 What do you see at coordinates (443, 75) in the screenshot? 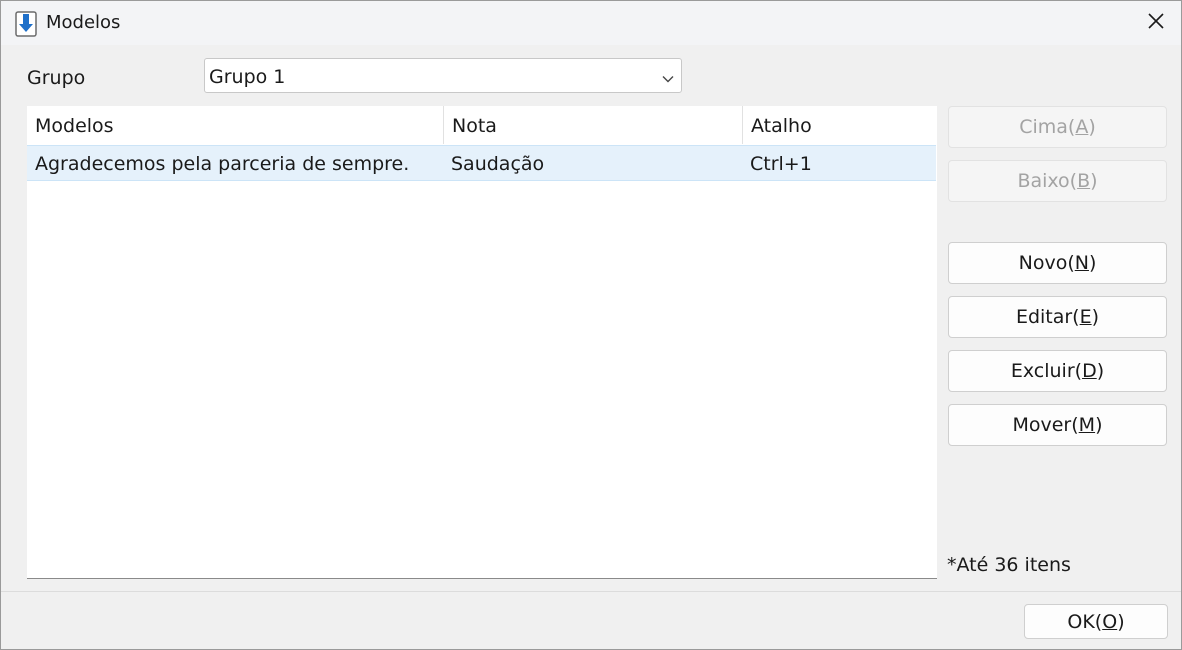
I see `group-dropdown: Grupo 1` at bounding box center [443, 75].